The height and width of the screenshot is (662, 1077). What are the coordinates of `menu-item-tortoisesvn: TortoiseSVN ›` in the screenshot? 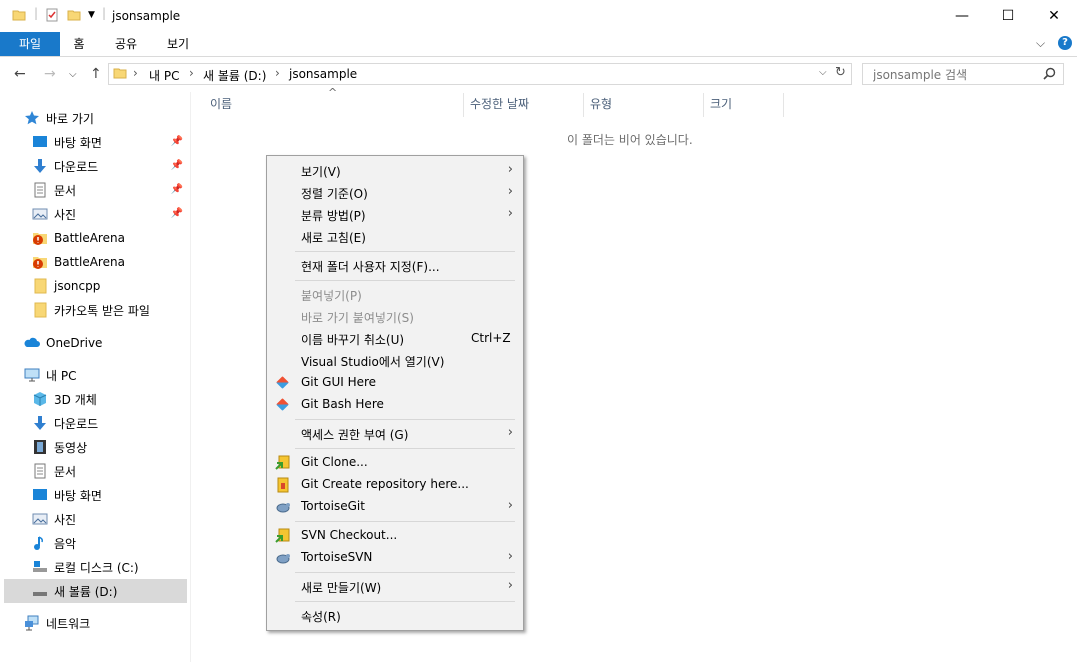 It's located at (395, 558).